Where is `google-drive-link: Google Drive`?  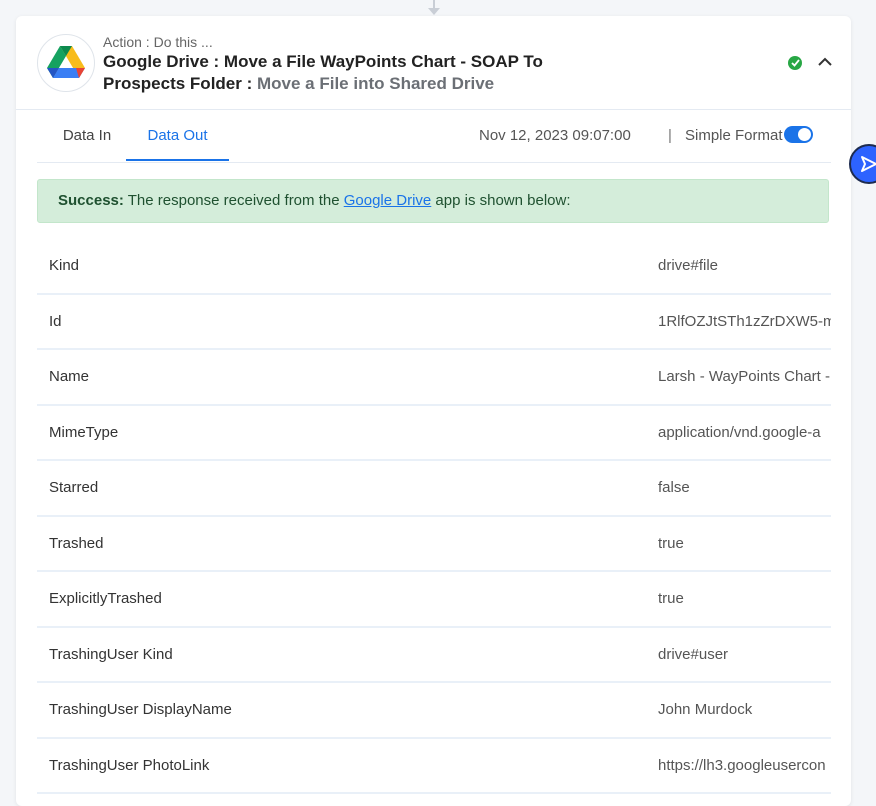
google-drive-link: Google Drive is located at coordinates (388, 200).